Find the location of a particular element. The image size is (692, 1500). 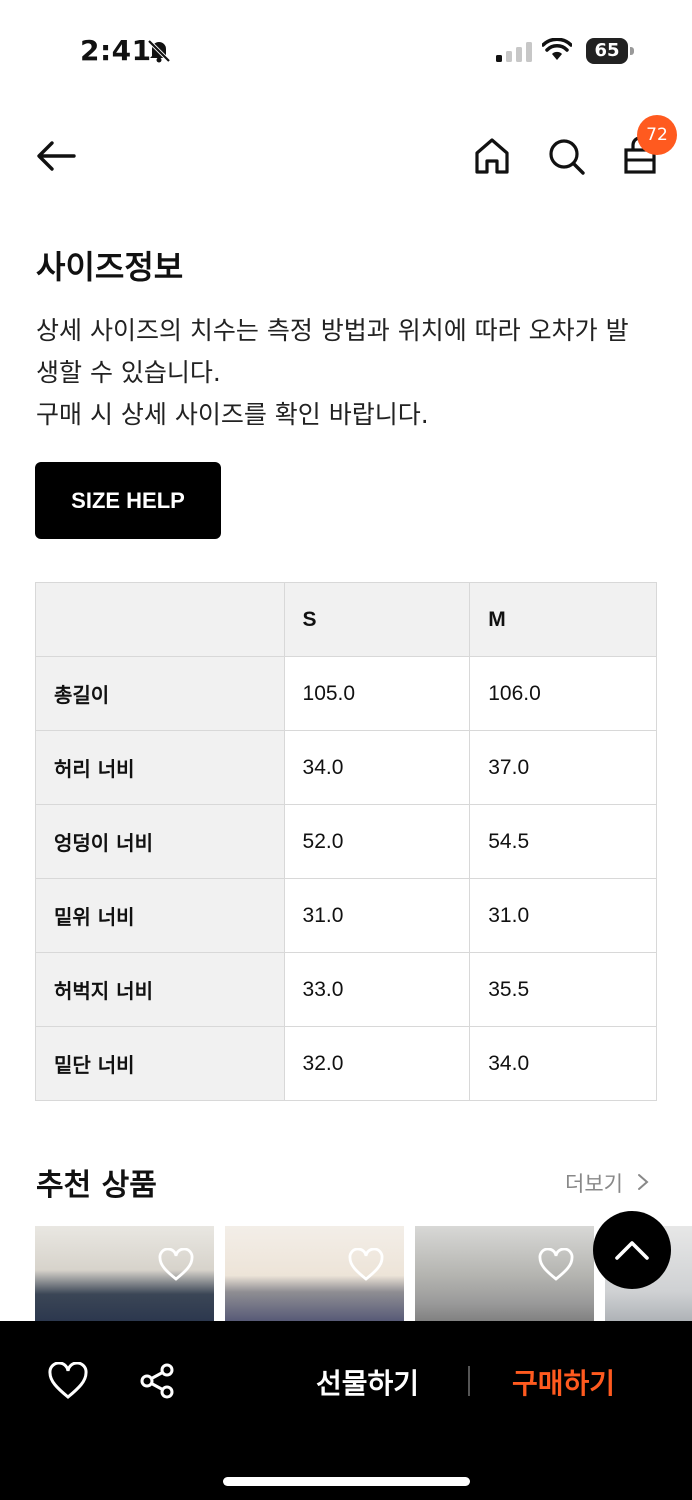

table-row: 총길이 105.0 106.0 is located at coordinates (346, 693).